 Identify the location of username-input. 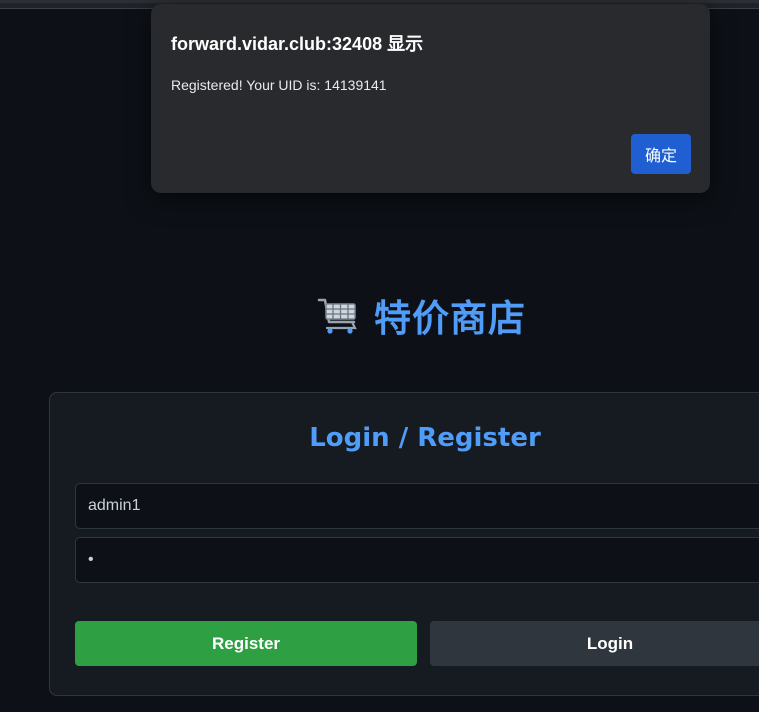
(417, 506).